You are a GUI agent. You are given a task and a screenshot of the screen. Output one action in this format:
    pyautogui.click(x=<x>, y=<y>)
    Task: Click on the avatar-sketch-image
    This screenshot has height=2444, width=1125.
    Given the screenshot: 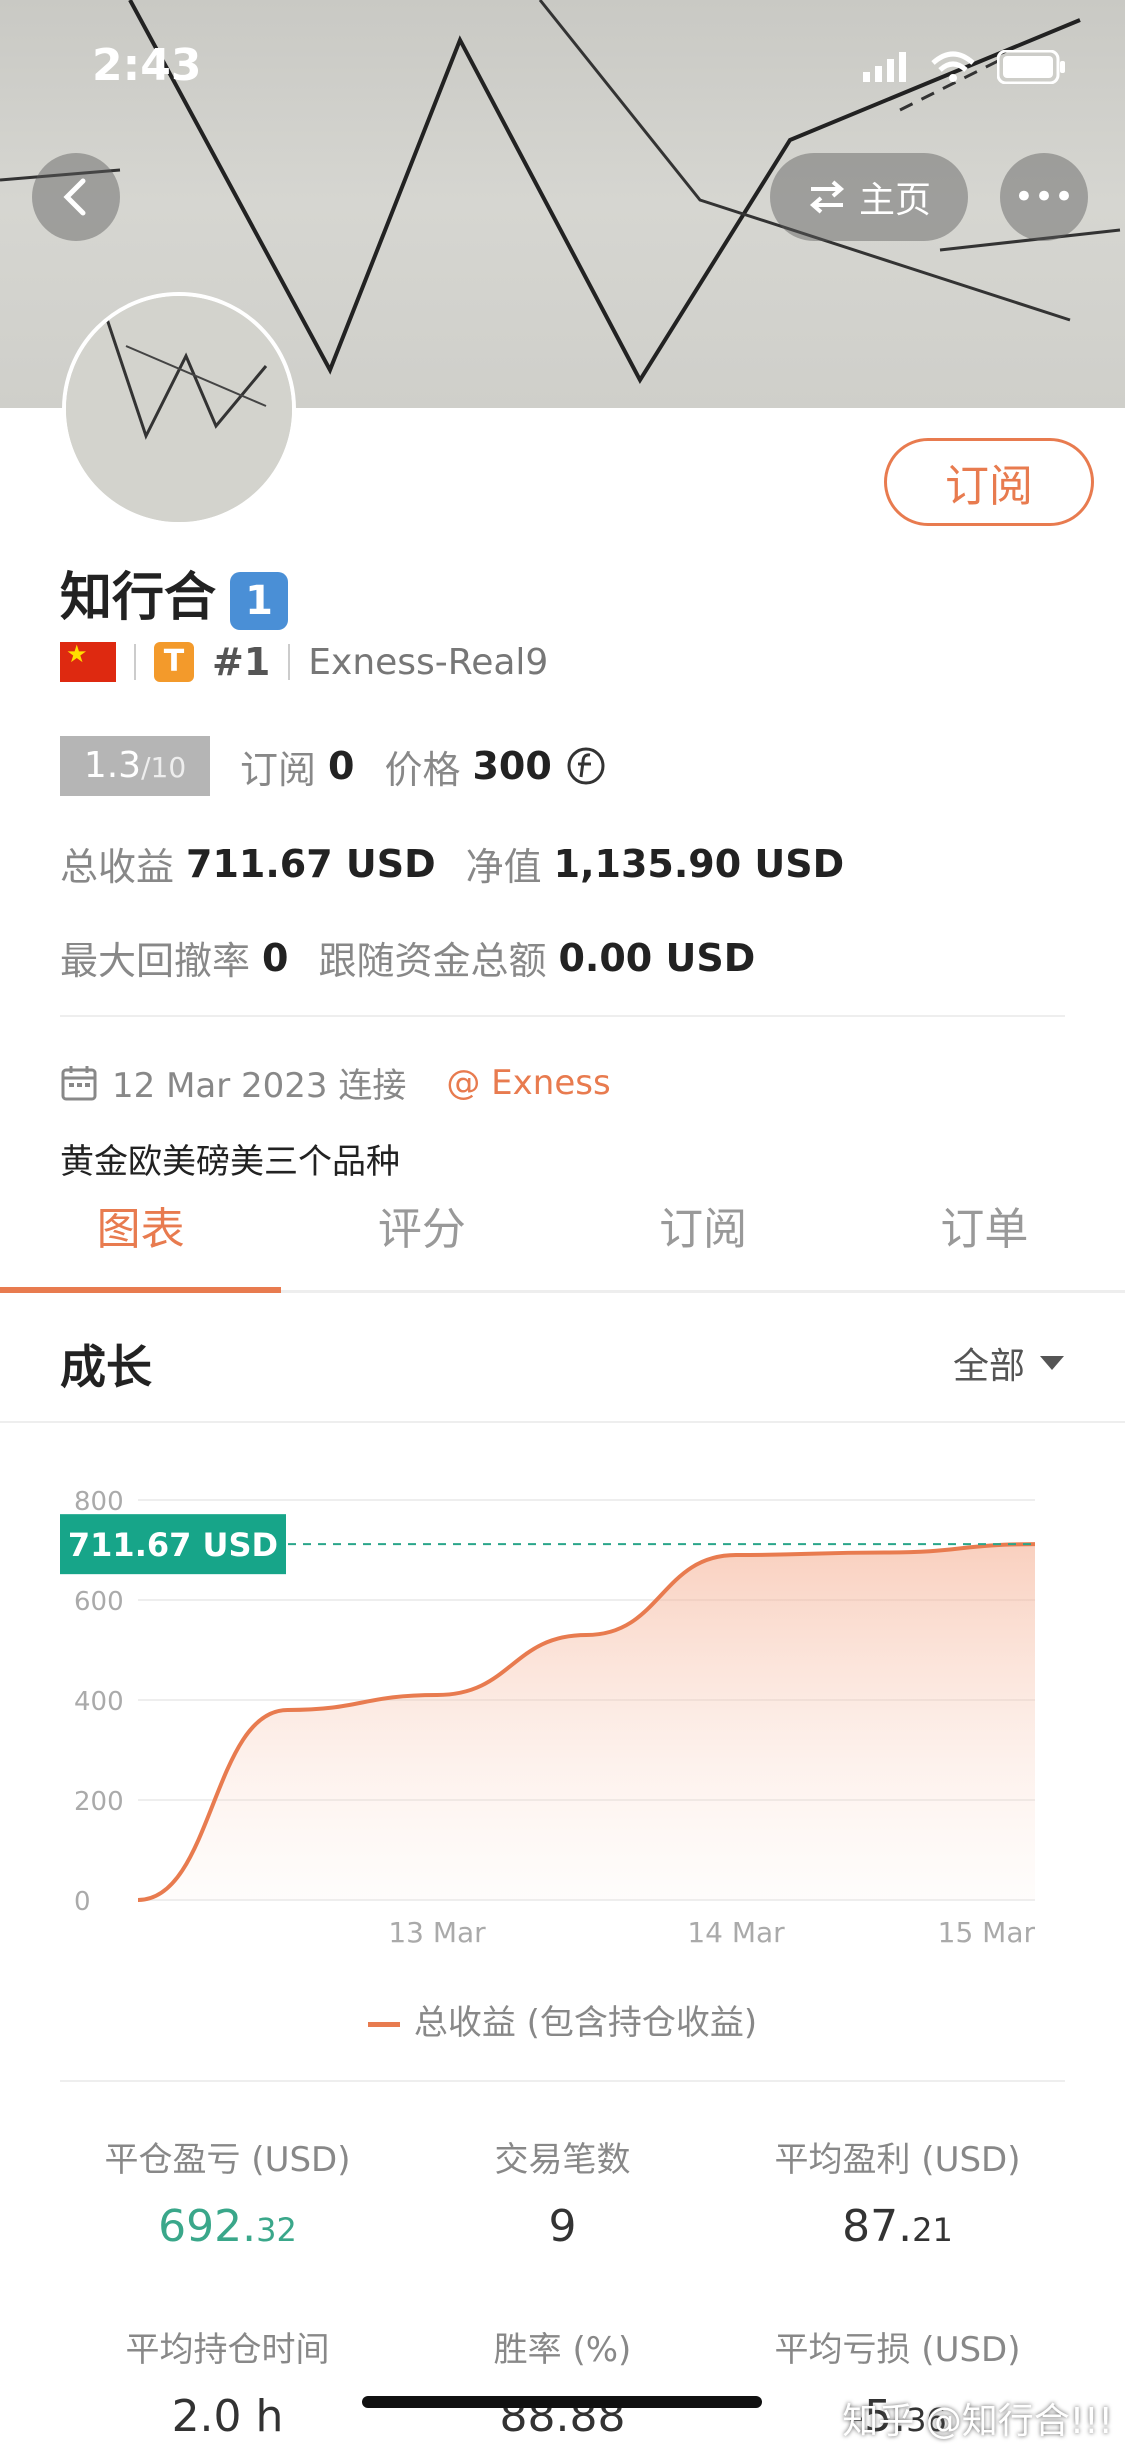 What is the action you would take?
    pyautogui.click(x=179, y=409)
    